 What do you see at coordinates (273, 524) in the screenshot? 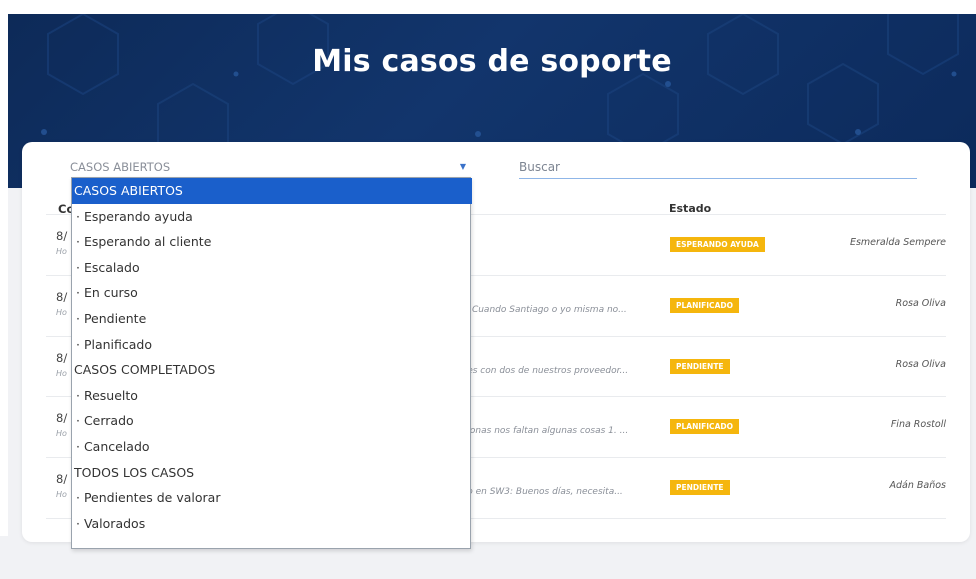
I see `option-valorados: · Valorados` at bounding box center [273, 524].